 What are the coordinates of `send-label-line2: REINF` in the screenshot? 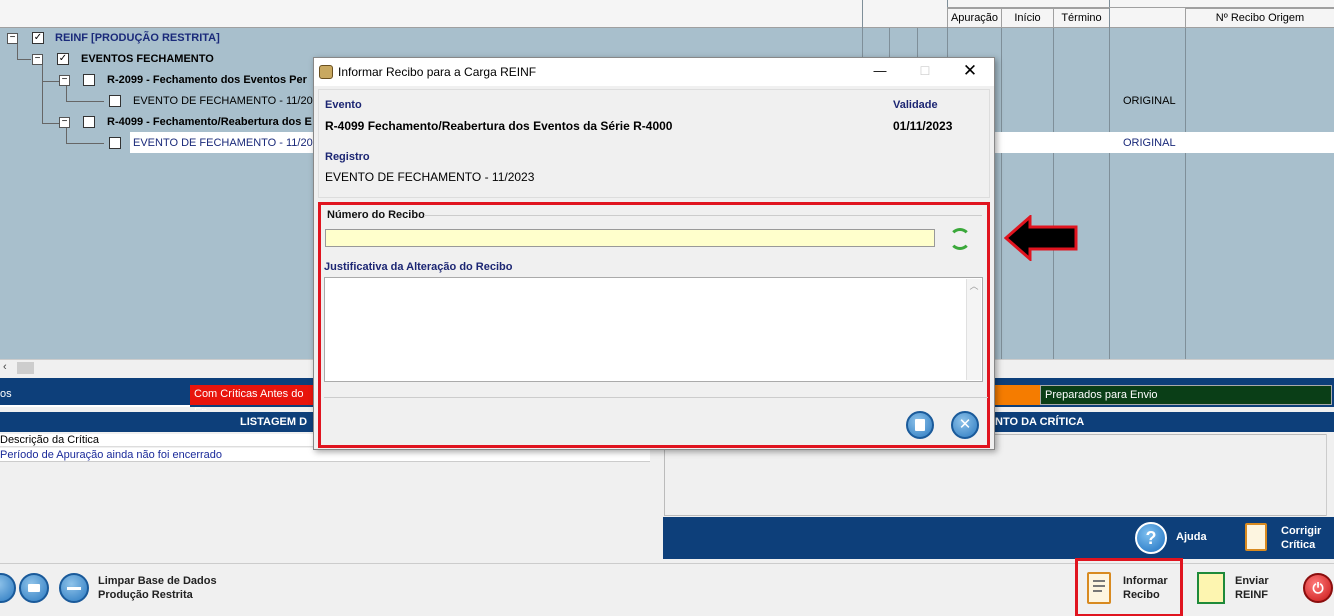 It's located at (1251, 595).